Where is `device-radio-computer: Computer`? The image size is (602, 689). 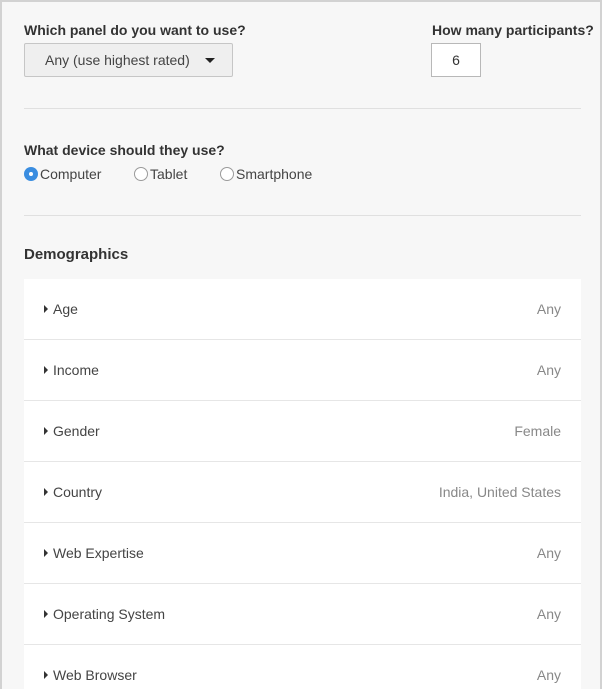
device-radio-computer: Computer is located at coordinates (62, 174).